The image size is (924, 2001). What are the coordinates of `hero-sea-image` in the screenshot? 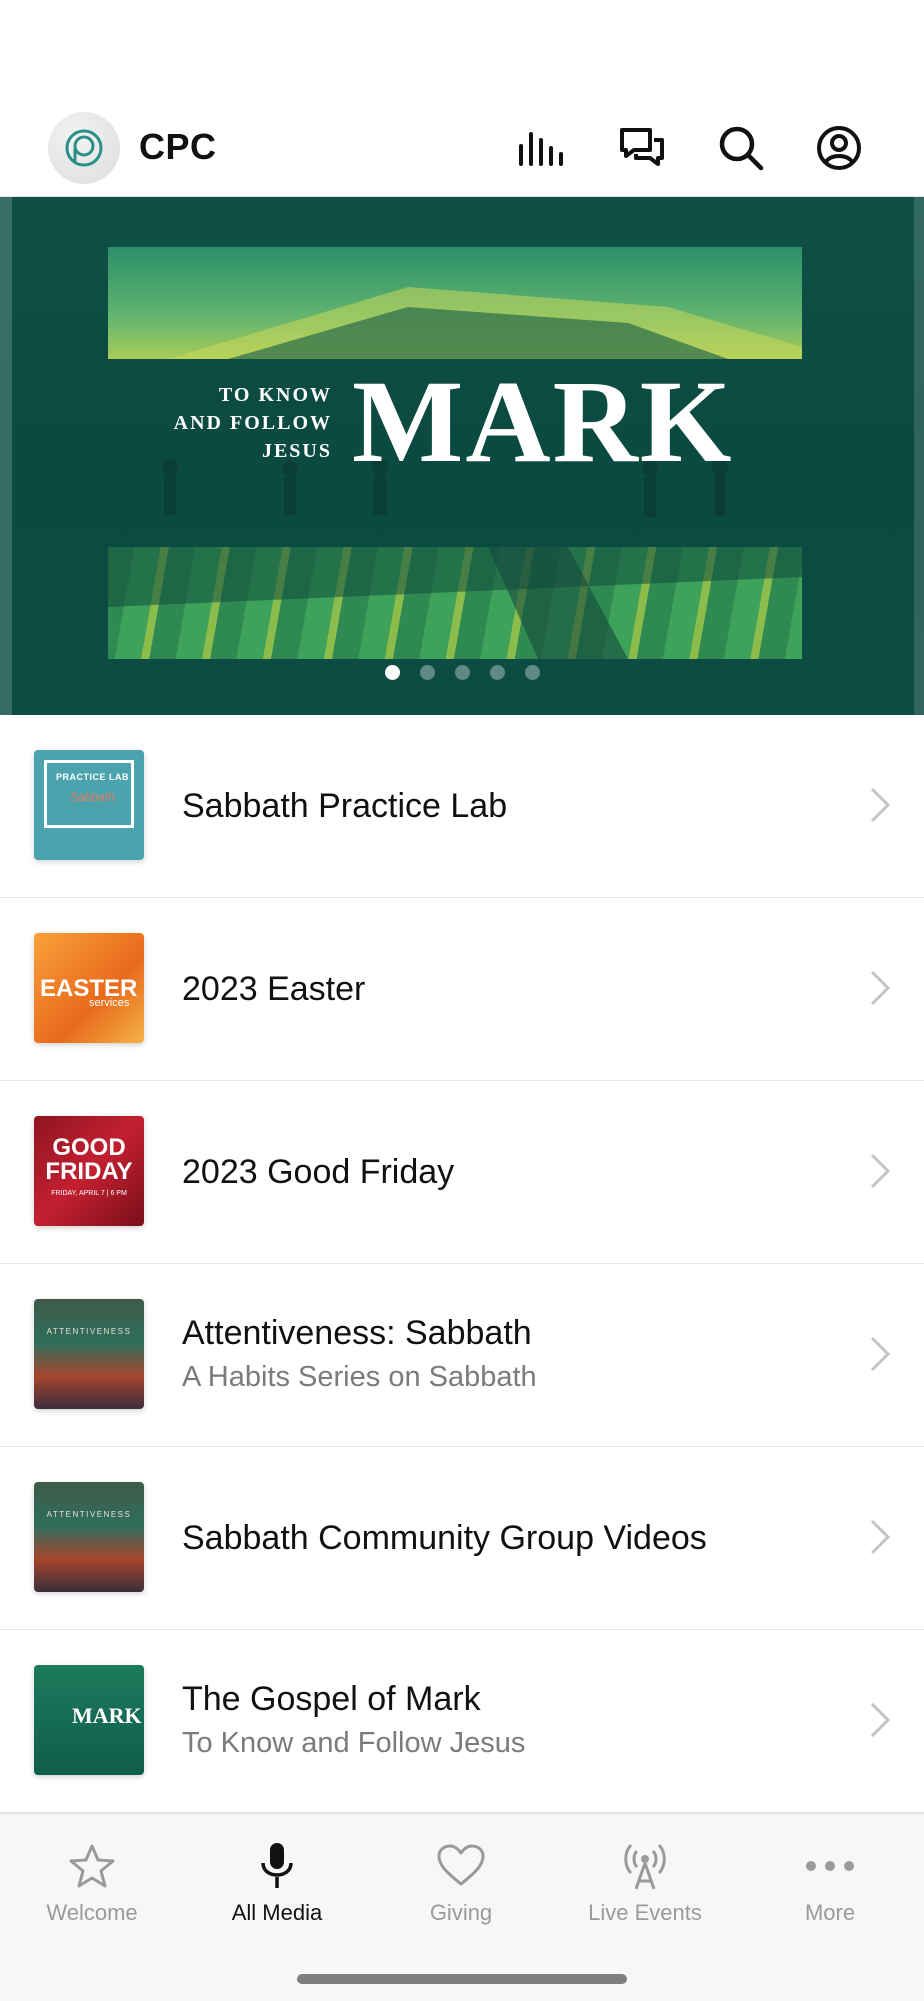 It's located at (455, 303).